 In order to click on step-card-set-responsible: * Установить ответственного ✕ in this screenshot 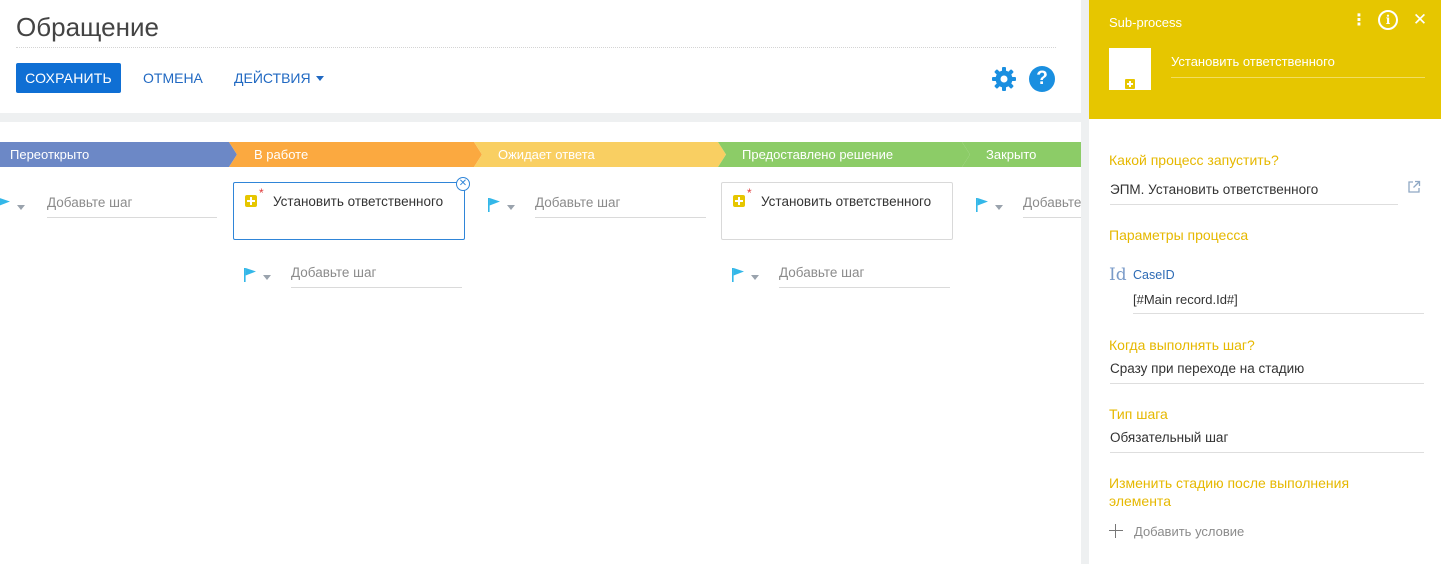, I will do `click(351, 208)`.